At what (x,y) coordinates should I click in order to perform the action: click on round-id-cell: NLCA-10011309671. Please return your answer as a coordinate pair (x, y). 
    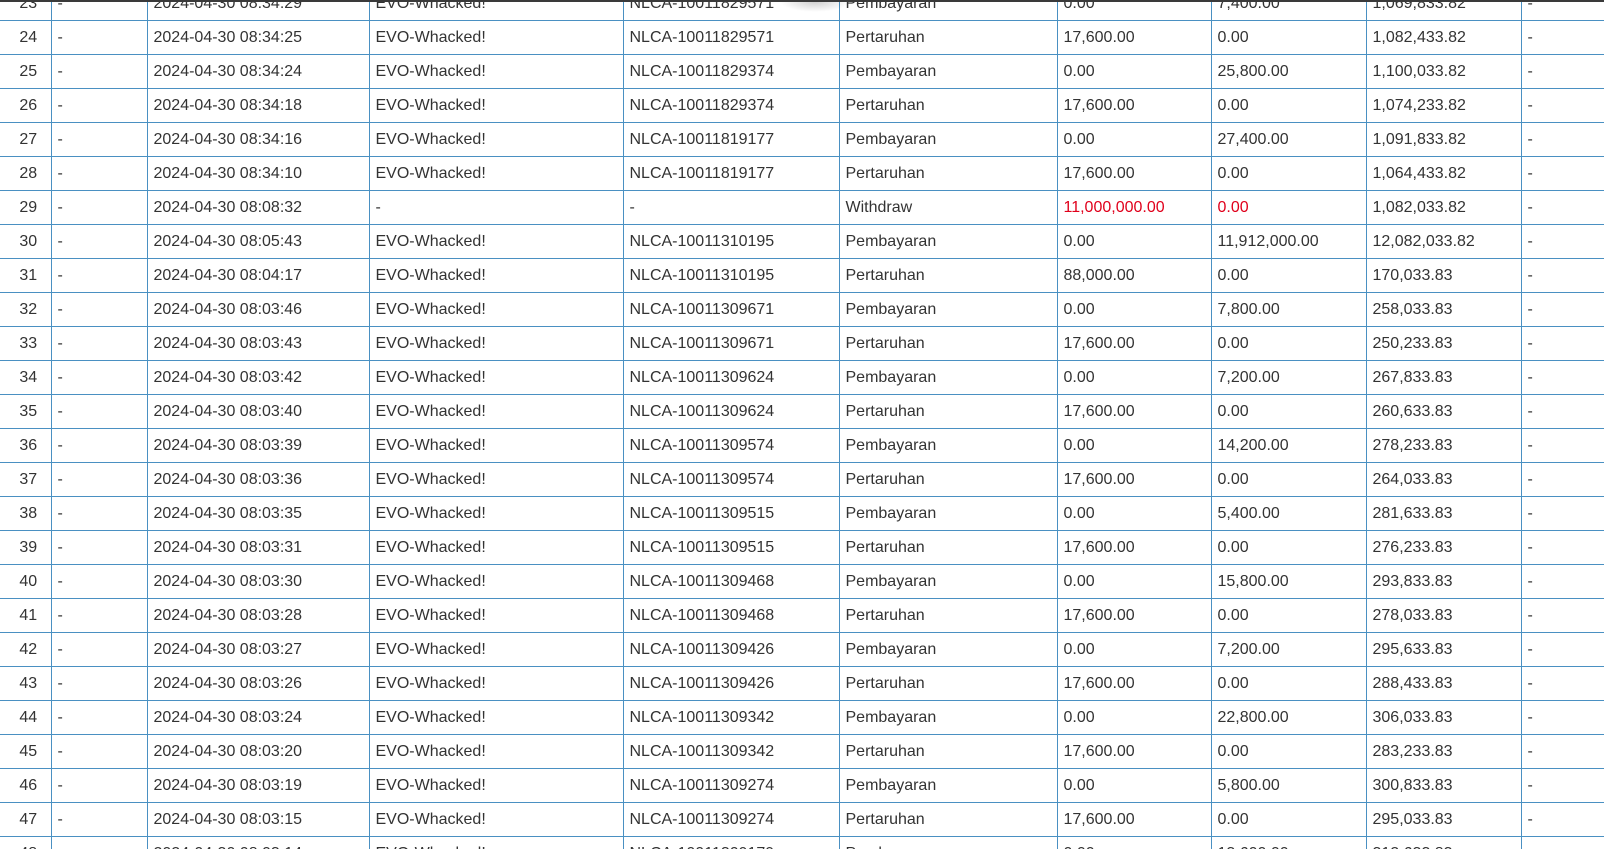
    Looking at the image, I should click on (731, 309).